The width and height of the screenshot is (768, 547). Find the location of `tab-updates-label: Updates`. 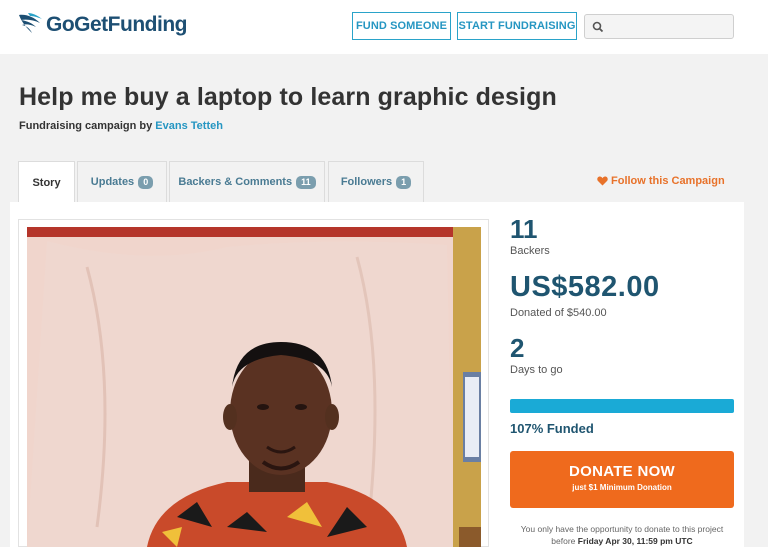

tab-updates-label: Updates is located at coordinates (112, 182).